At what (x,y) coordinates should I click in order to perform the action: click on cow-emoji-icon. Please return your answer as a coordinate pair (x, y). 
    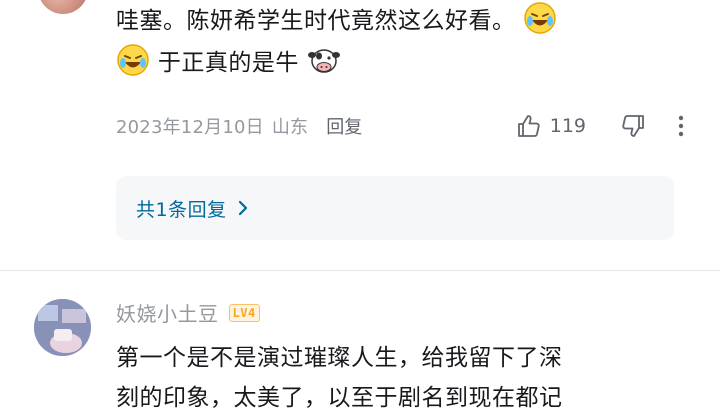
    Looking at the image, I should click on (323, 61).